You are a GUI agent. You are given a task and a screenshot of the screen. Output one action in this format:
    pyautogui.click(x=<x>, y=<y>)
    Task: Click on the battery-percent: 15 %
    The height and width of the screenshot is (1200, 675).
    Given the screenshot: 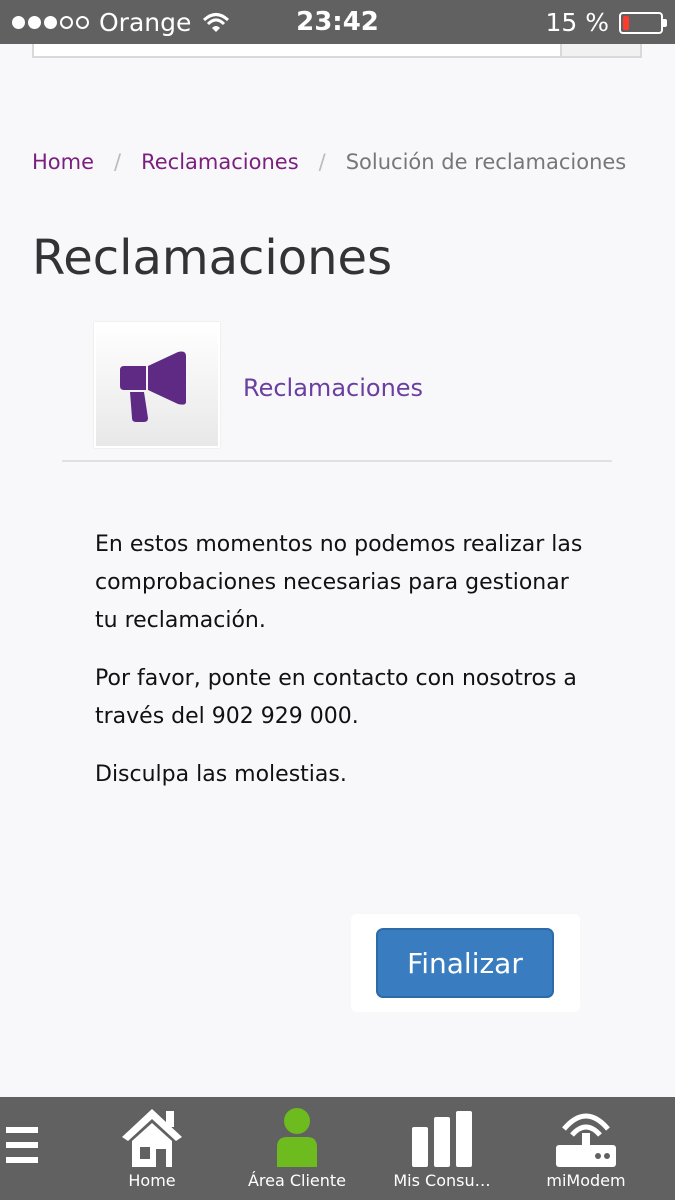 What is the action you would take?
    pyautogui.click(x=577, y=22)
    